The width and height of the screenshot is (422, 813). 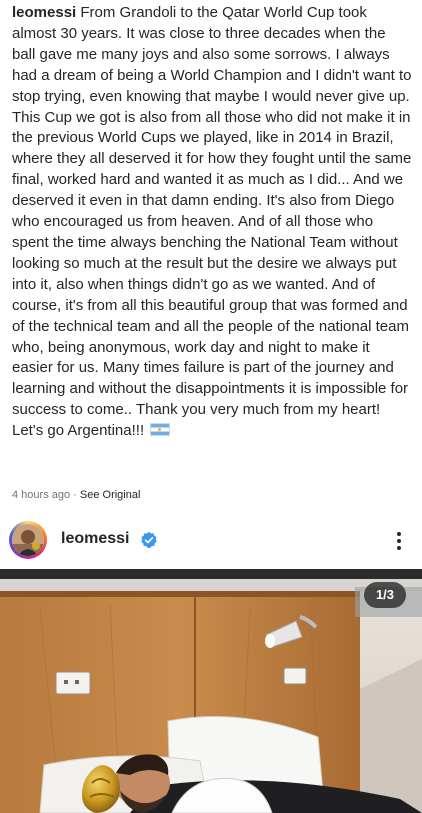 I want to click on avatar-image, so click(x=28, y=540).